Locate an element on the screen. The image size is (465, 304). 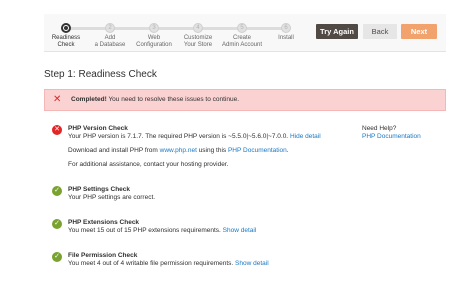
page-title: Step 1: Readiness Check is located at coordinates (100, 74).